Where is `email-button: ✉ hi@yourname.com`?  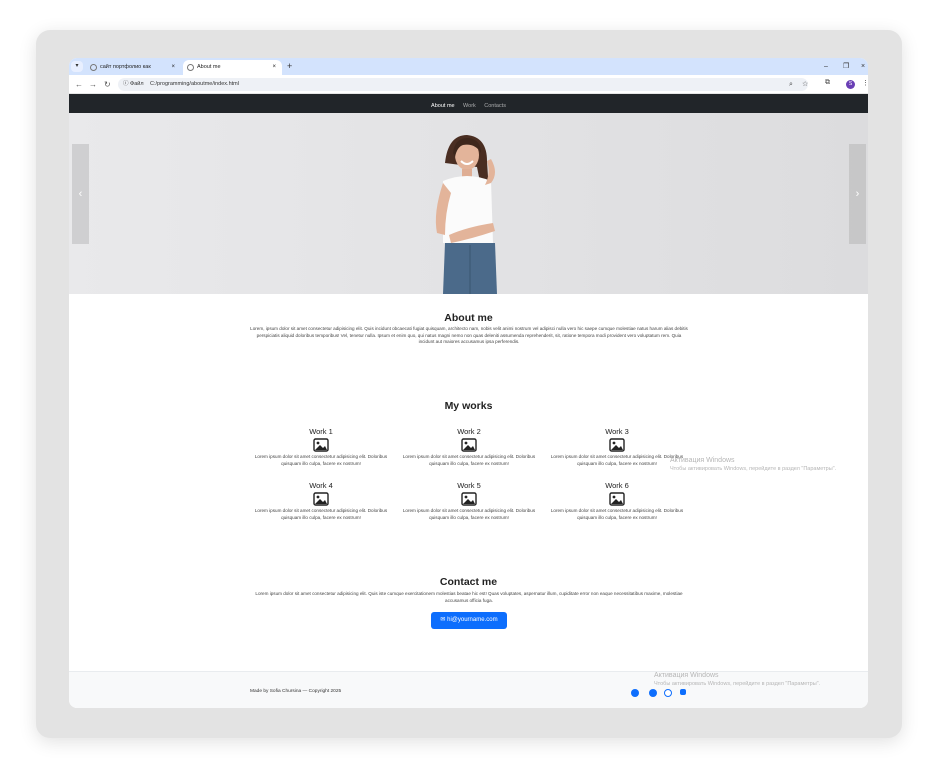 email-button: ✉ hi@yourname.com is located at coordinates (469, 620).